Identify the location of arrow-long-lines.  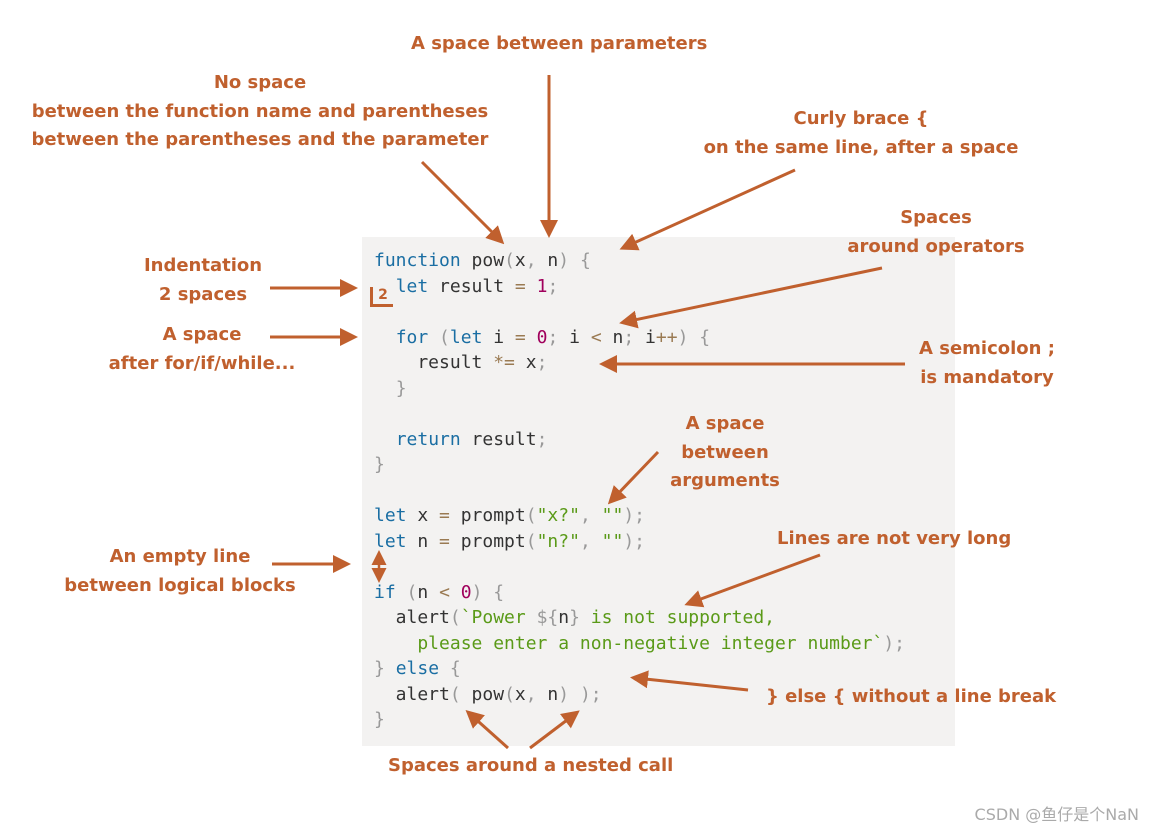
(752, 580).